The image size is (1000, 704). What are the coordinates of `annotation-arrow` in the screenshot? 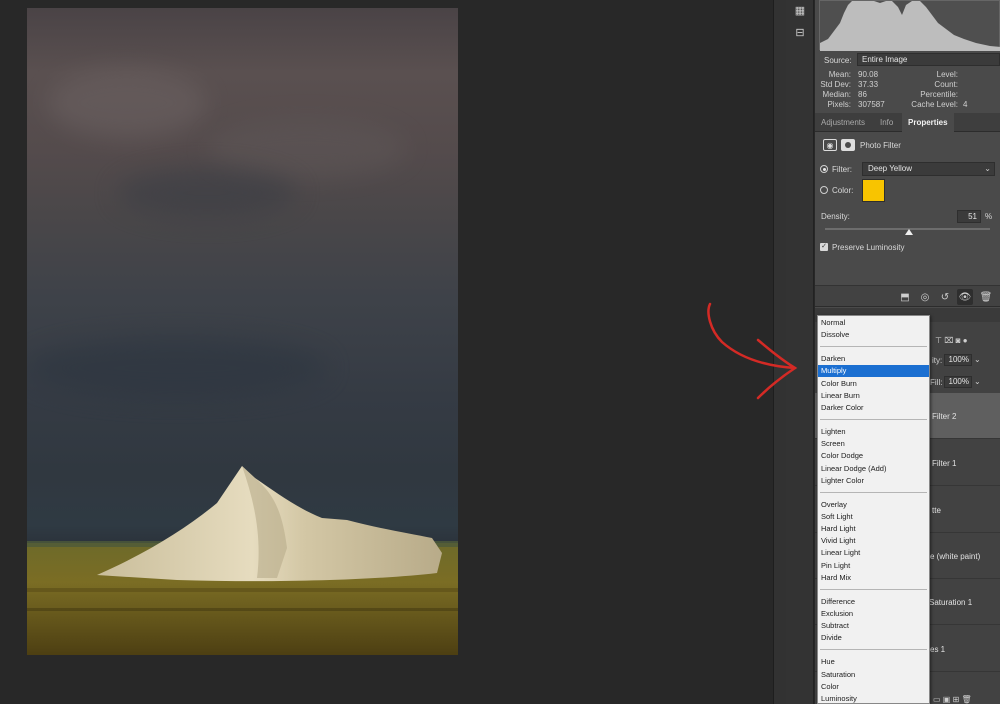 It's located at (752, 351).